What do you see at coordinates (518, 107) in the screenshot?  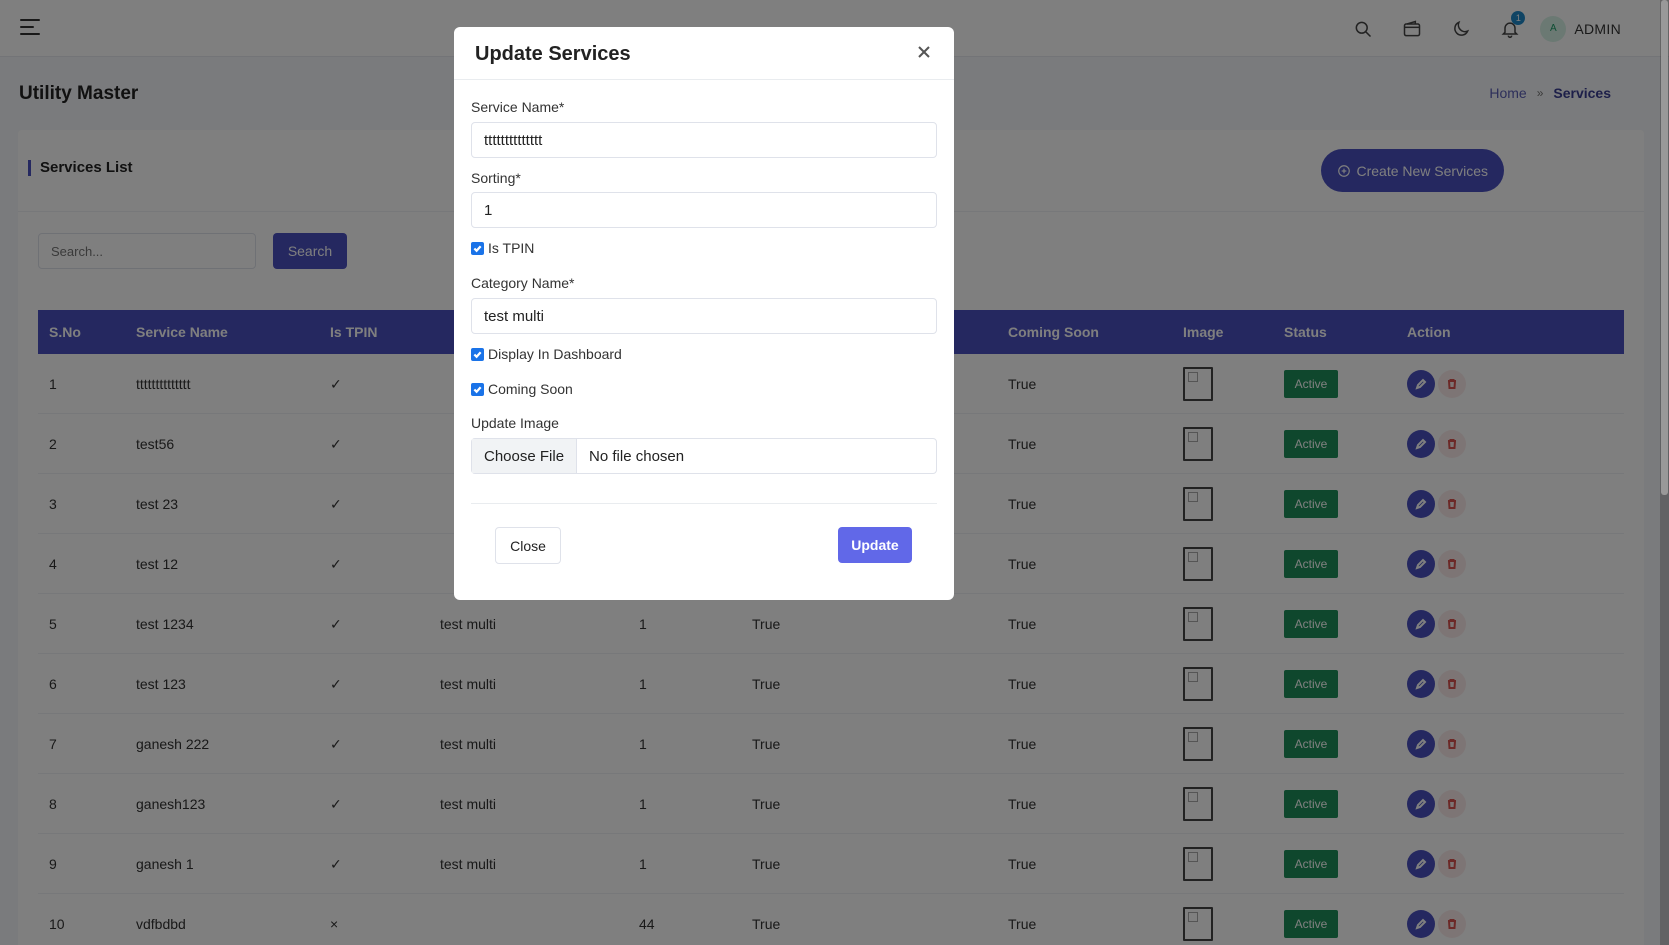 I see `service-name-label: Service Name*` at bounding box center [518, 107].